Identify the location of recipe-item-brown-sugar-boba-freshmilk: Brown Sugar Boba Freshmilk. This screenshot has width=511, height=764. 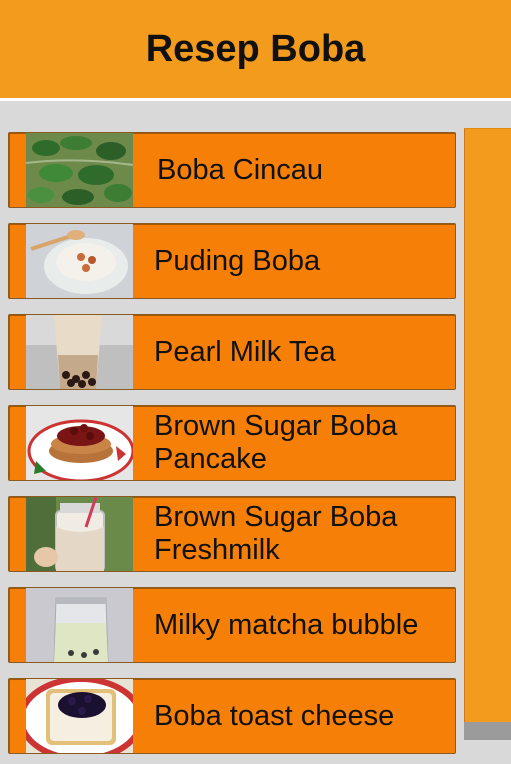
(232, 534).